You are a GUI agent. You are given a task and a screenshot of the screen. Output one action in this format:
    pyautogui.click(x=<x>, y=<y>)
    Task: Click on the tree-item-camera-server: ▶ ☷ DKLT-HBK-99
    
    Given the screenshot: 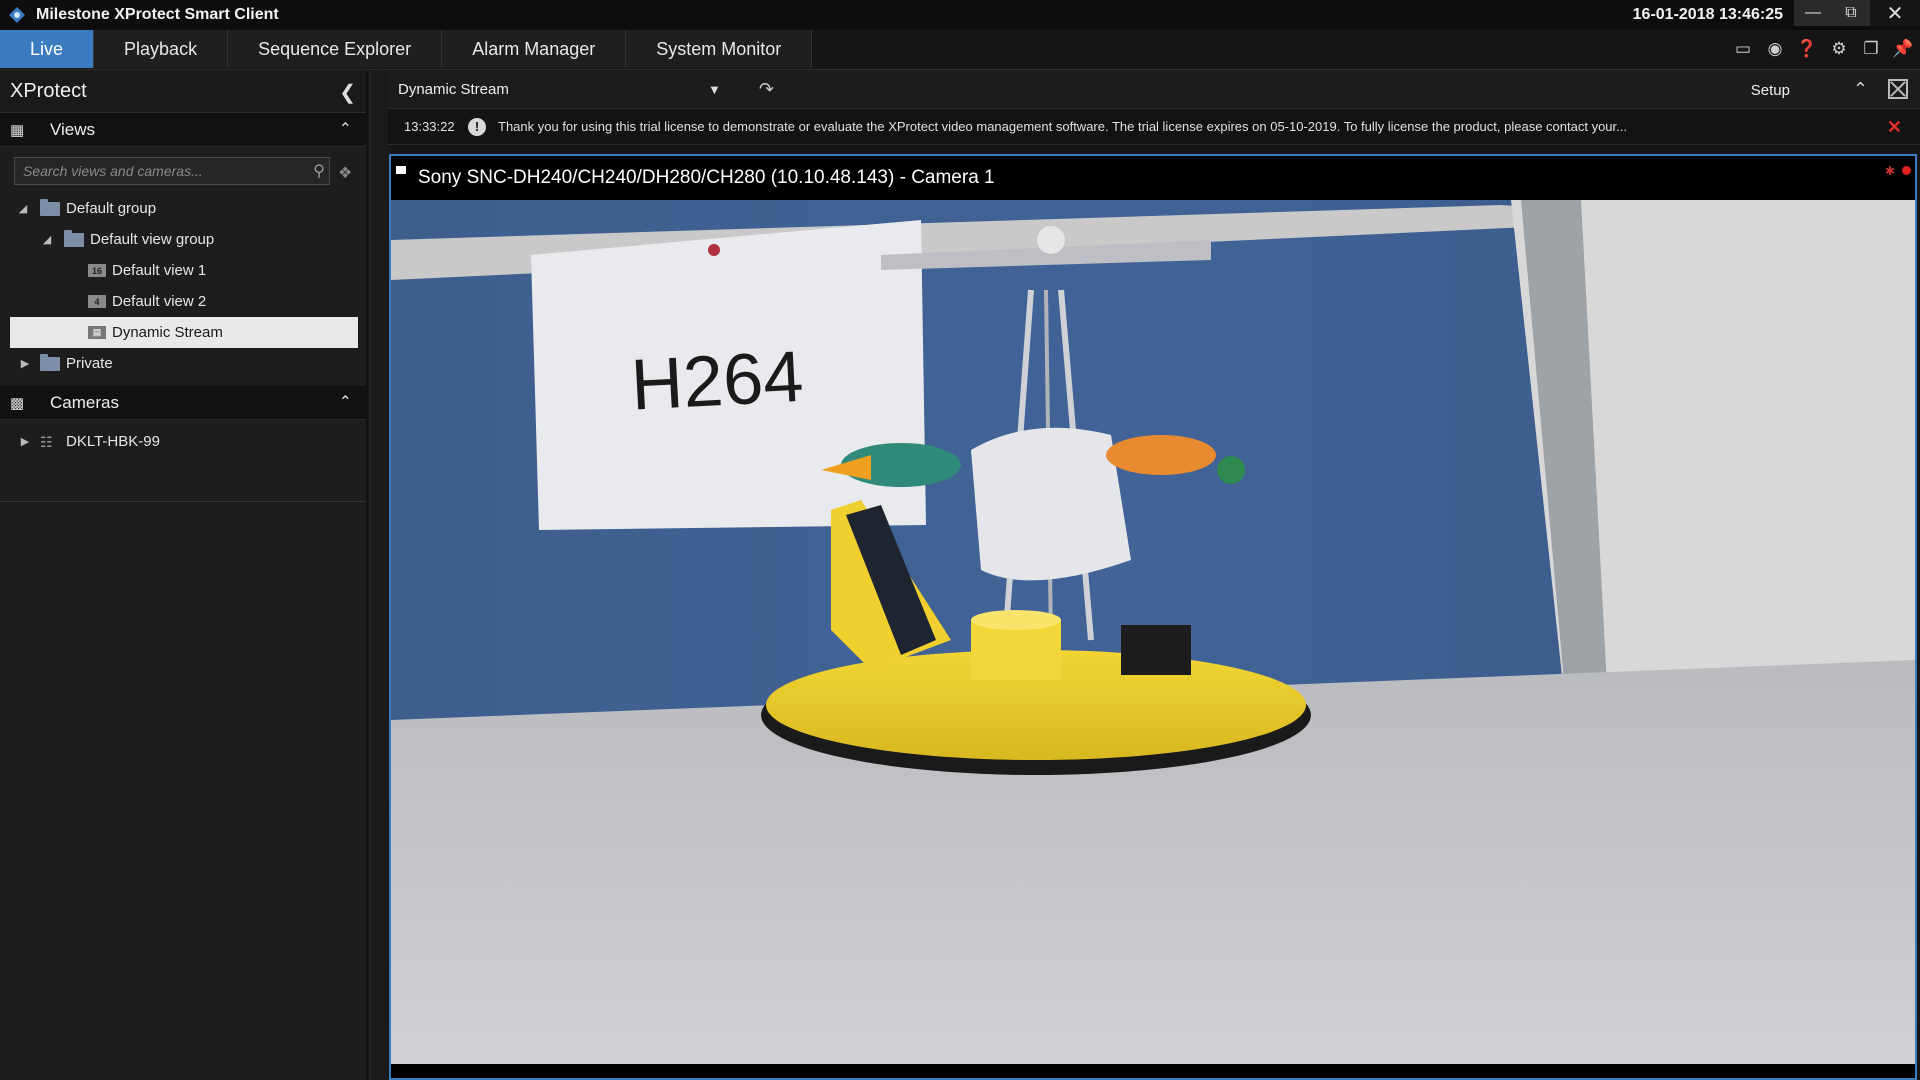 What is the action you would take?
    pyautogui.click(x=183, y=441)
    